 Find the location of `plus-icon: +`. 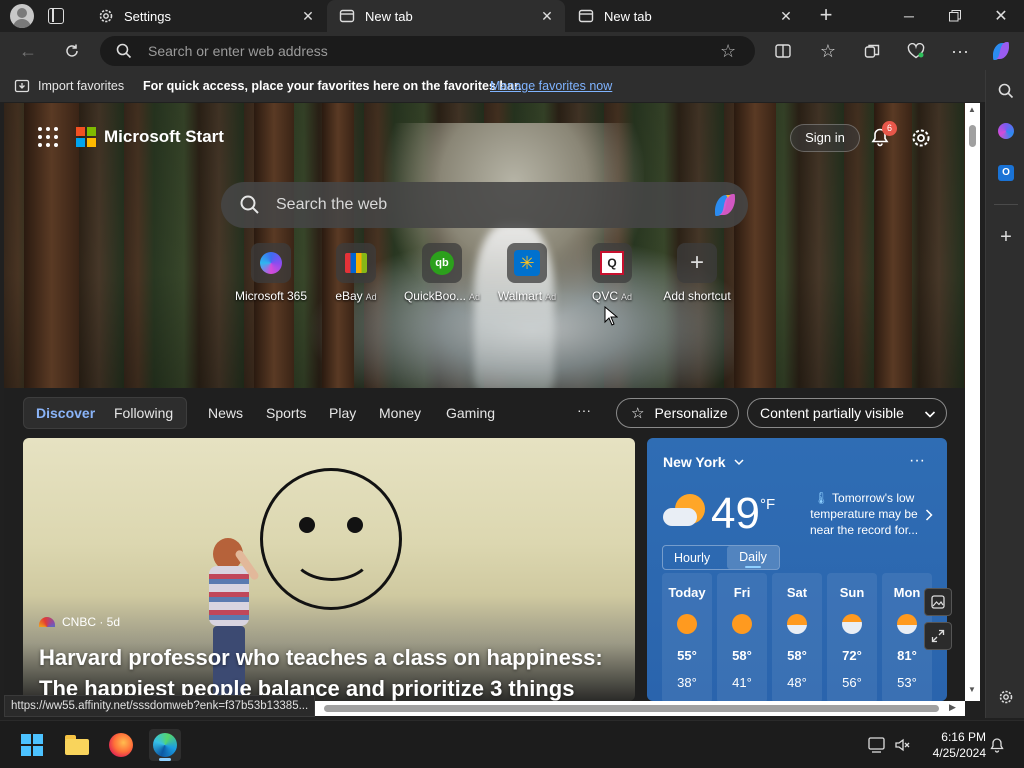

plus-icon: + is located at coordinates (697, 263).